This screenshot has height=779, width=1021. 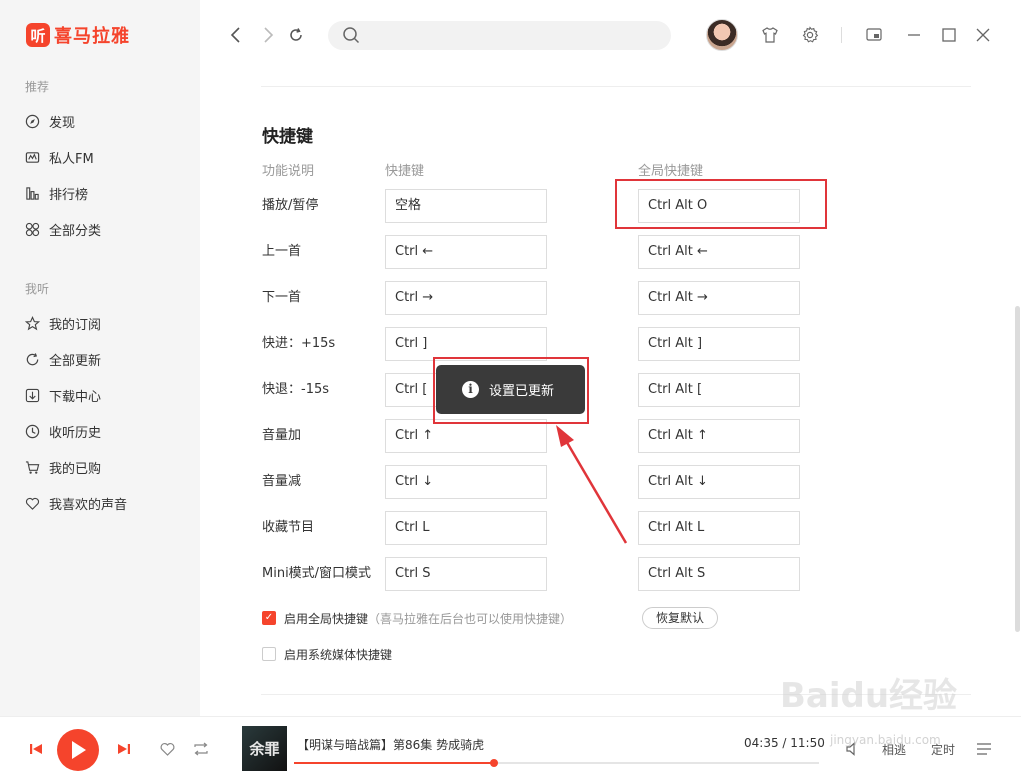 What do you see at coordinates (88, 505) in the screenshot?
I see `sidebar-item-label: 我喜欢的声音` at bounding box center [88, 505].